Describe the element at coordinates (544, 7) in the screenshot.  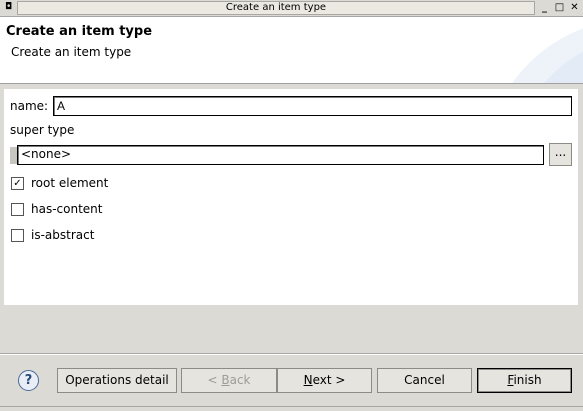
I see `minimize-icon: _` at that location.